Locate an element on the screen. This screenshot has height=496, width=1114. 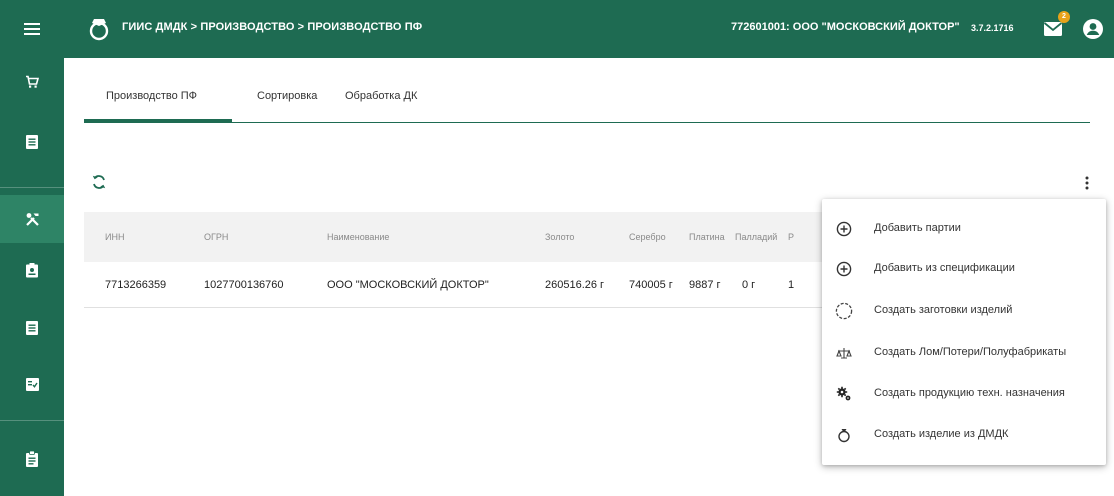
cell-ogrn: 1027700136760 is located at coordinates (244, 285).